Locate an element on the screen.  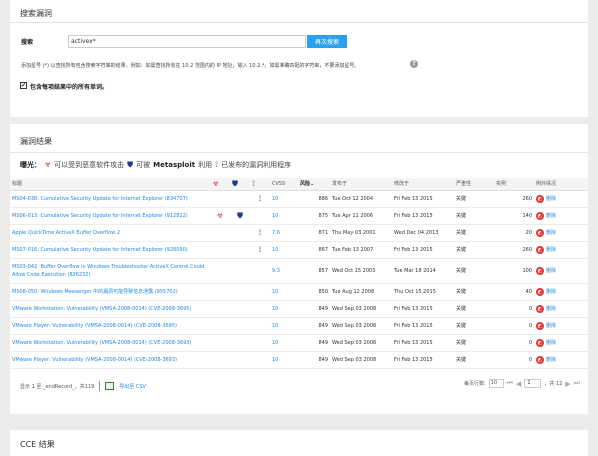
export-csv-link: 导出至 CSV is located at coordinates (132, 386).